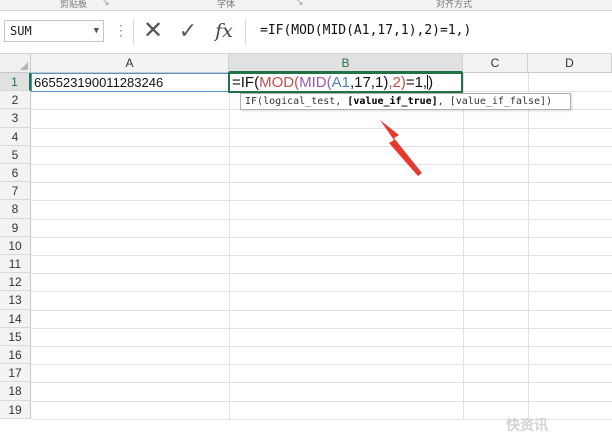  Describe the element at coordinates (300, 4) in the screenshot. I see `font-launcher-icon: ↘` at that location.